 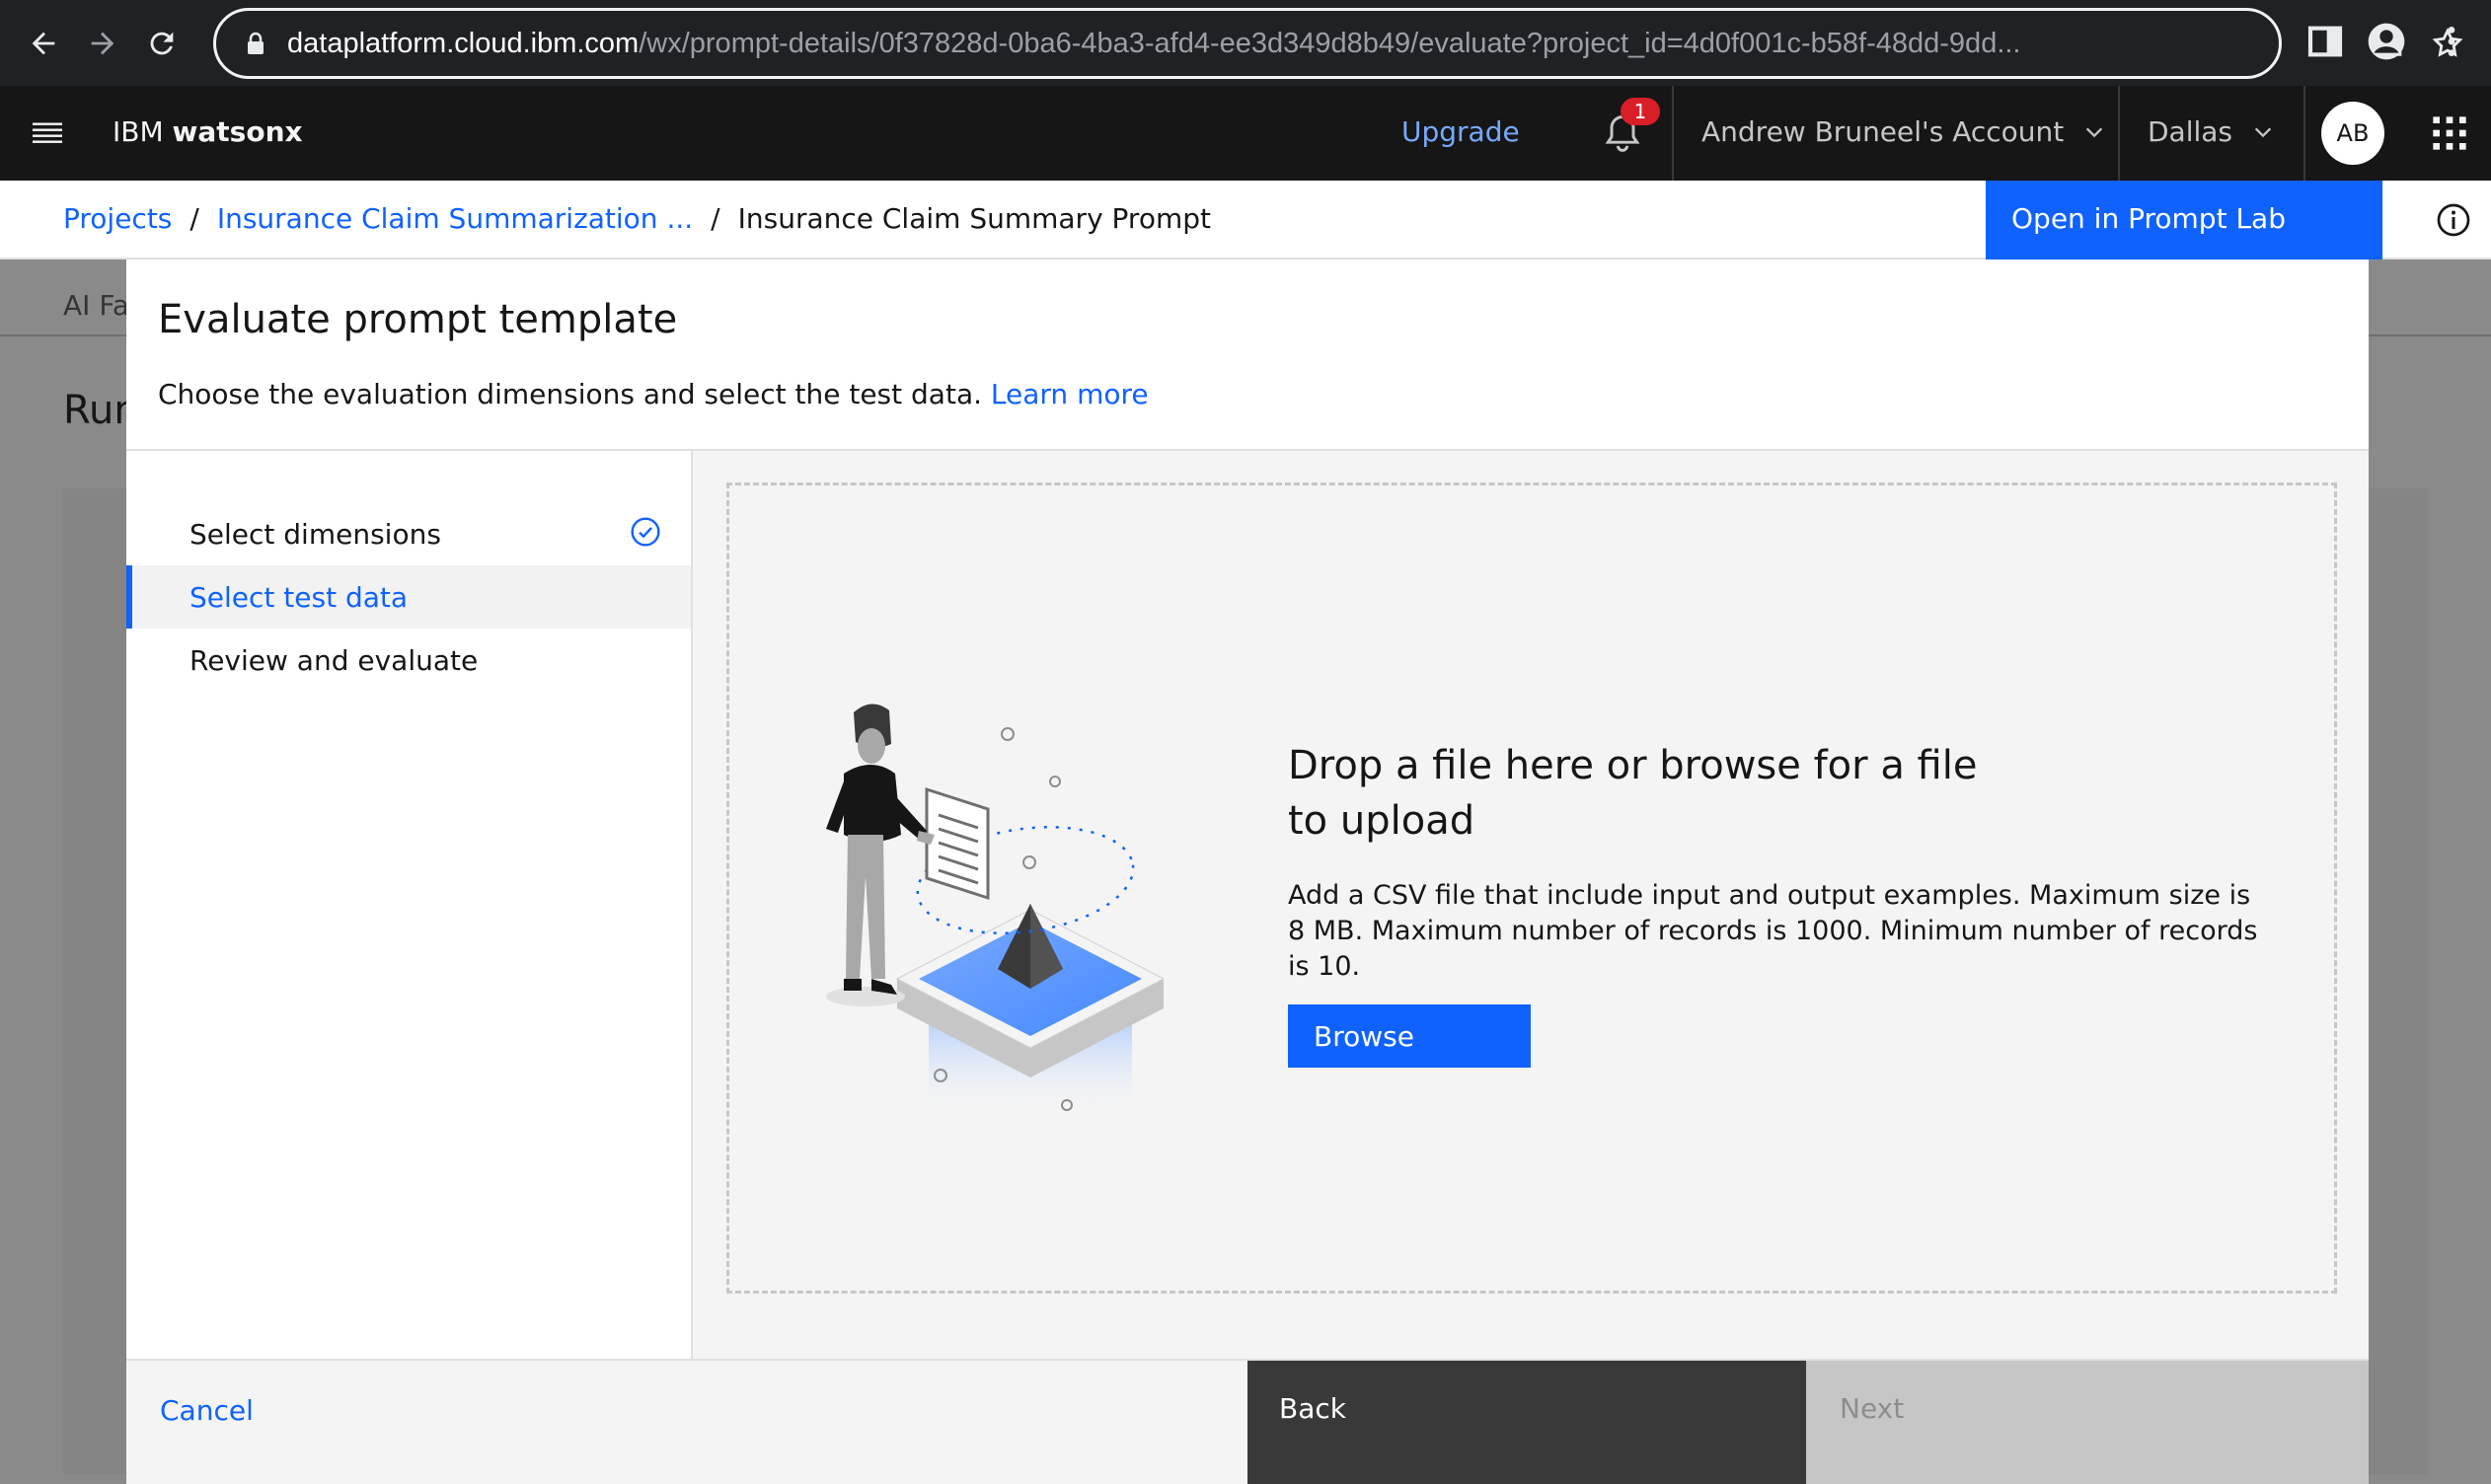 I want to click on browse-button: Browse, so click(x=1409, y=1036).